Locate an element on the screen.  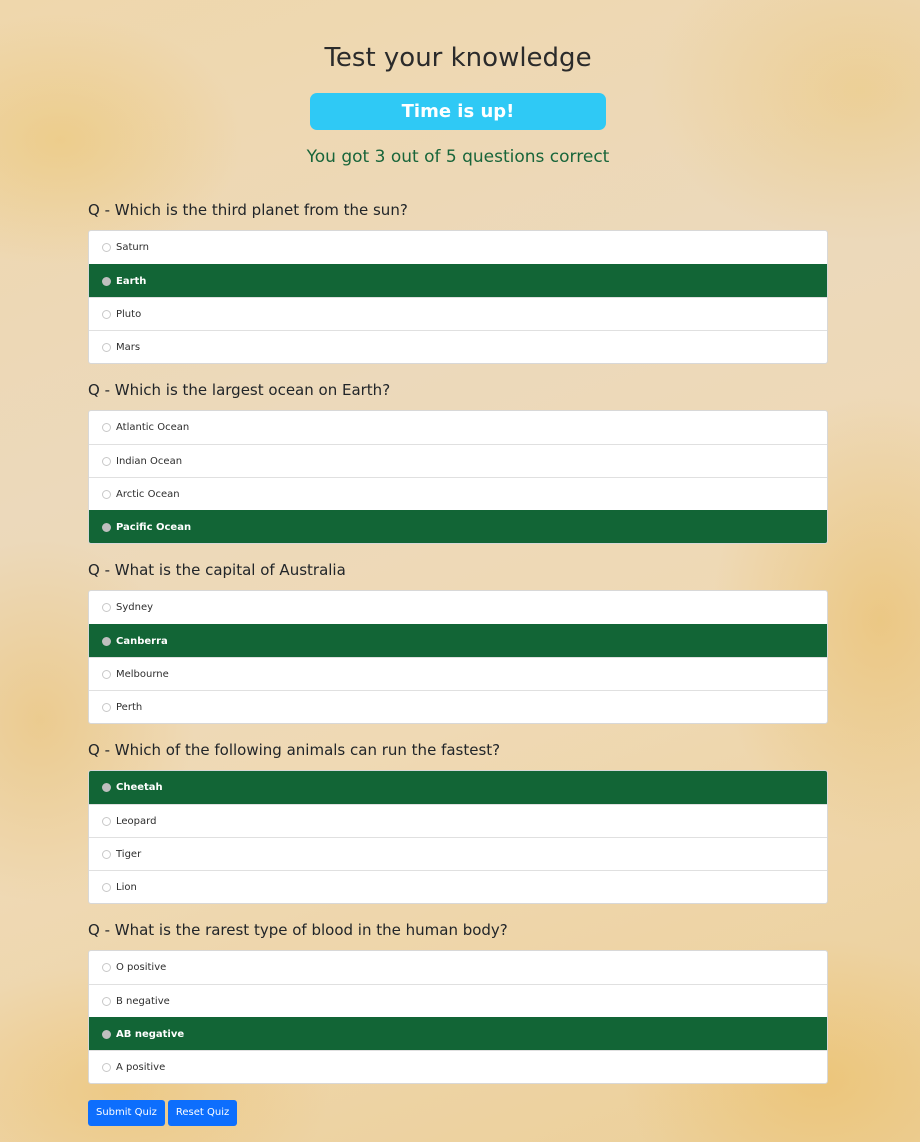
option-leopard: Leopard is located at coordinates (458, 820).